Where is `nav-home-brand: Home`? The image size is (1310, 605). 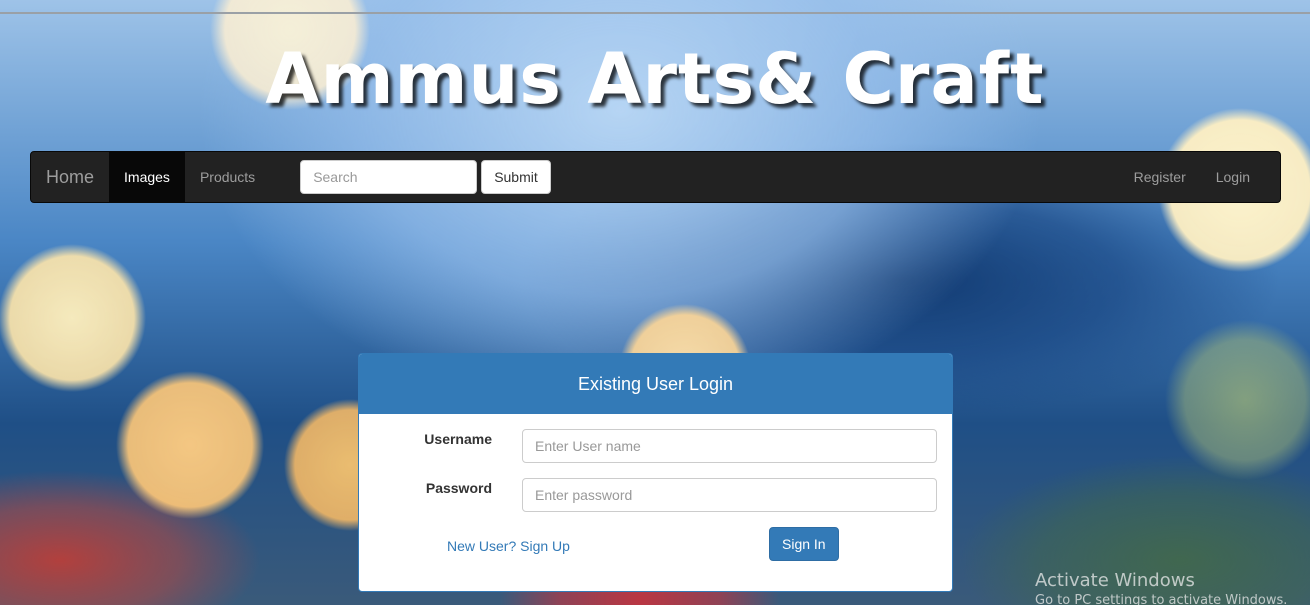 nav-home-brand: Home is located at coordinates (70, 177).